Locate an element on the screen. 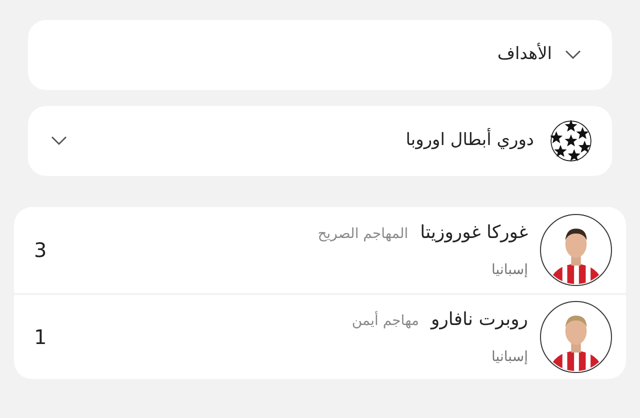 The width and height of the screenshot is (640, 418). star-ball-icon is located at coordinates (571, 141).